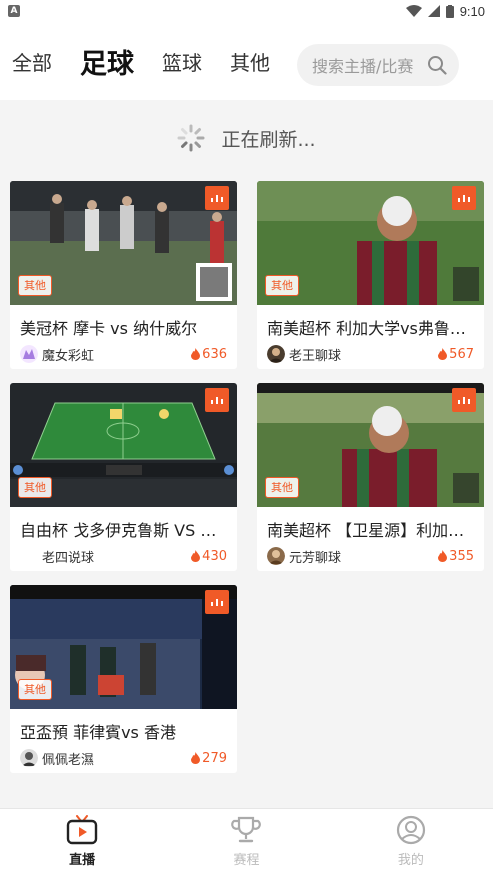  What do you see at coordinates (98, 732) in the screenshot?
I see `stream-title: 亞盃預 菲律賓vs 香港` at bounding box center [98, 732].